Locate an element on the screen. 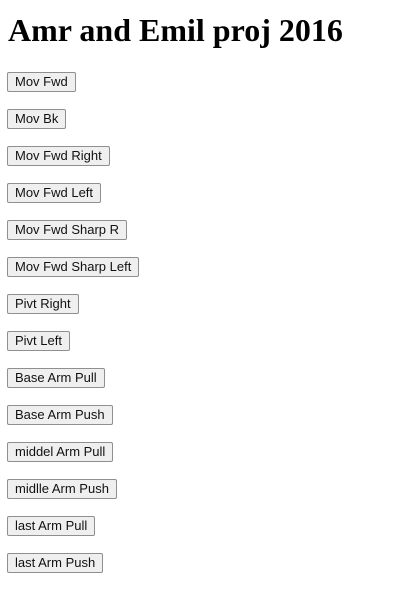 Image resolution: width=401 pixels, height=595 pixels. mov-bk-button: Mov Bk is located at coordinates (37, 119).